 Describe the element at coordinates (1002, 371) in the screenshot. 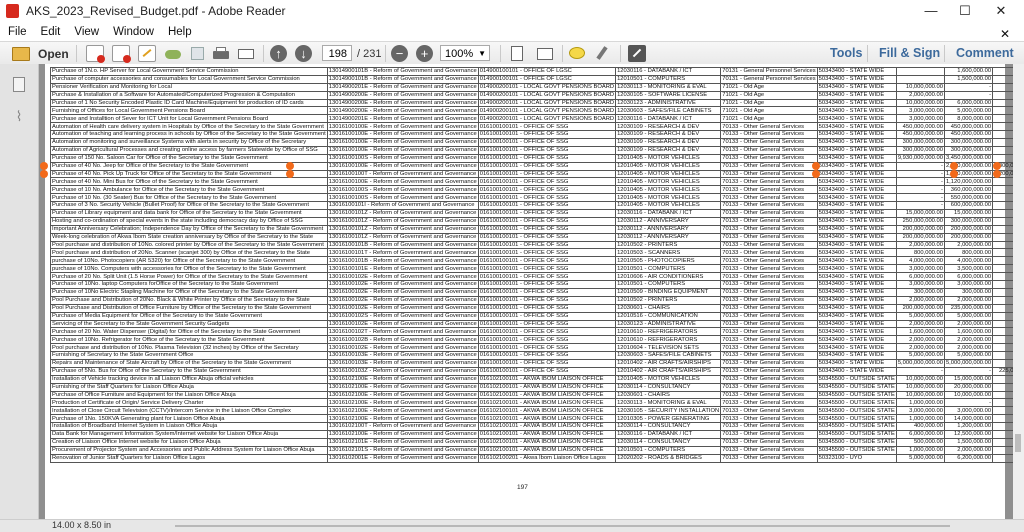

I see `table-cell: 225,000,000.00` at that location.